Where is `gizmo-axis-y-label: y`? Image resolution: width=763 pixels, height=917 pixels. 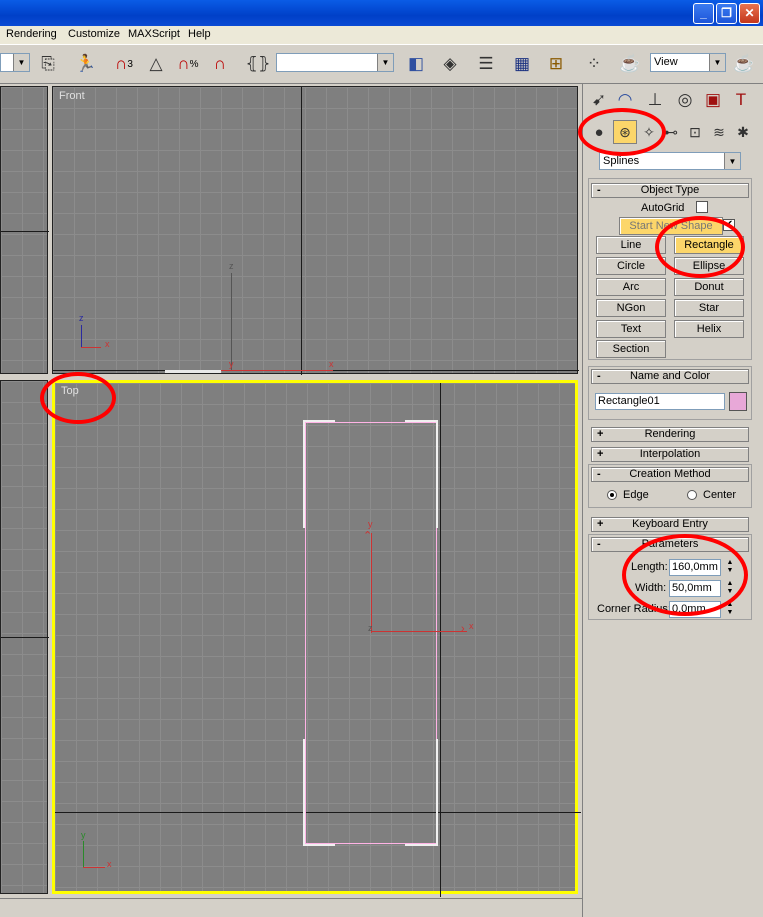
gizmo-axis-y-label: y is located at coordinates (370, 524).